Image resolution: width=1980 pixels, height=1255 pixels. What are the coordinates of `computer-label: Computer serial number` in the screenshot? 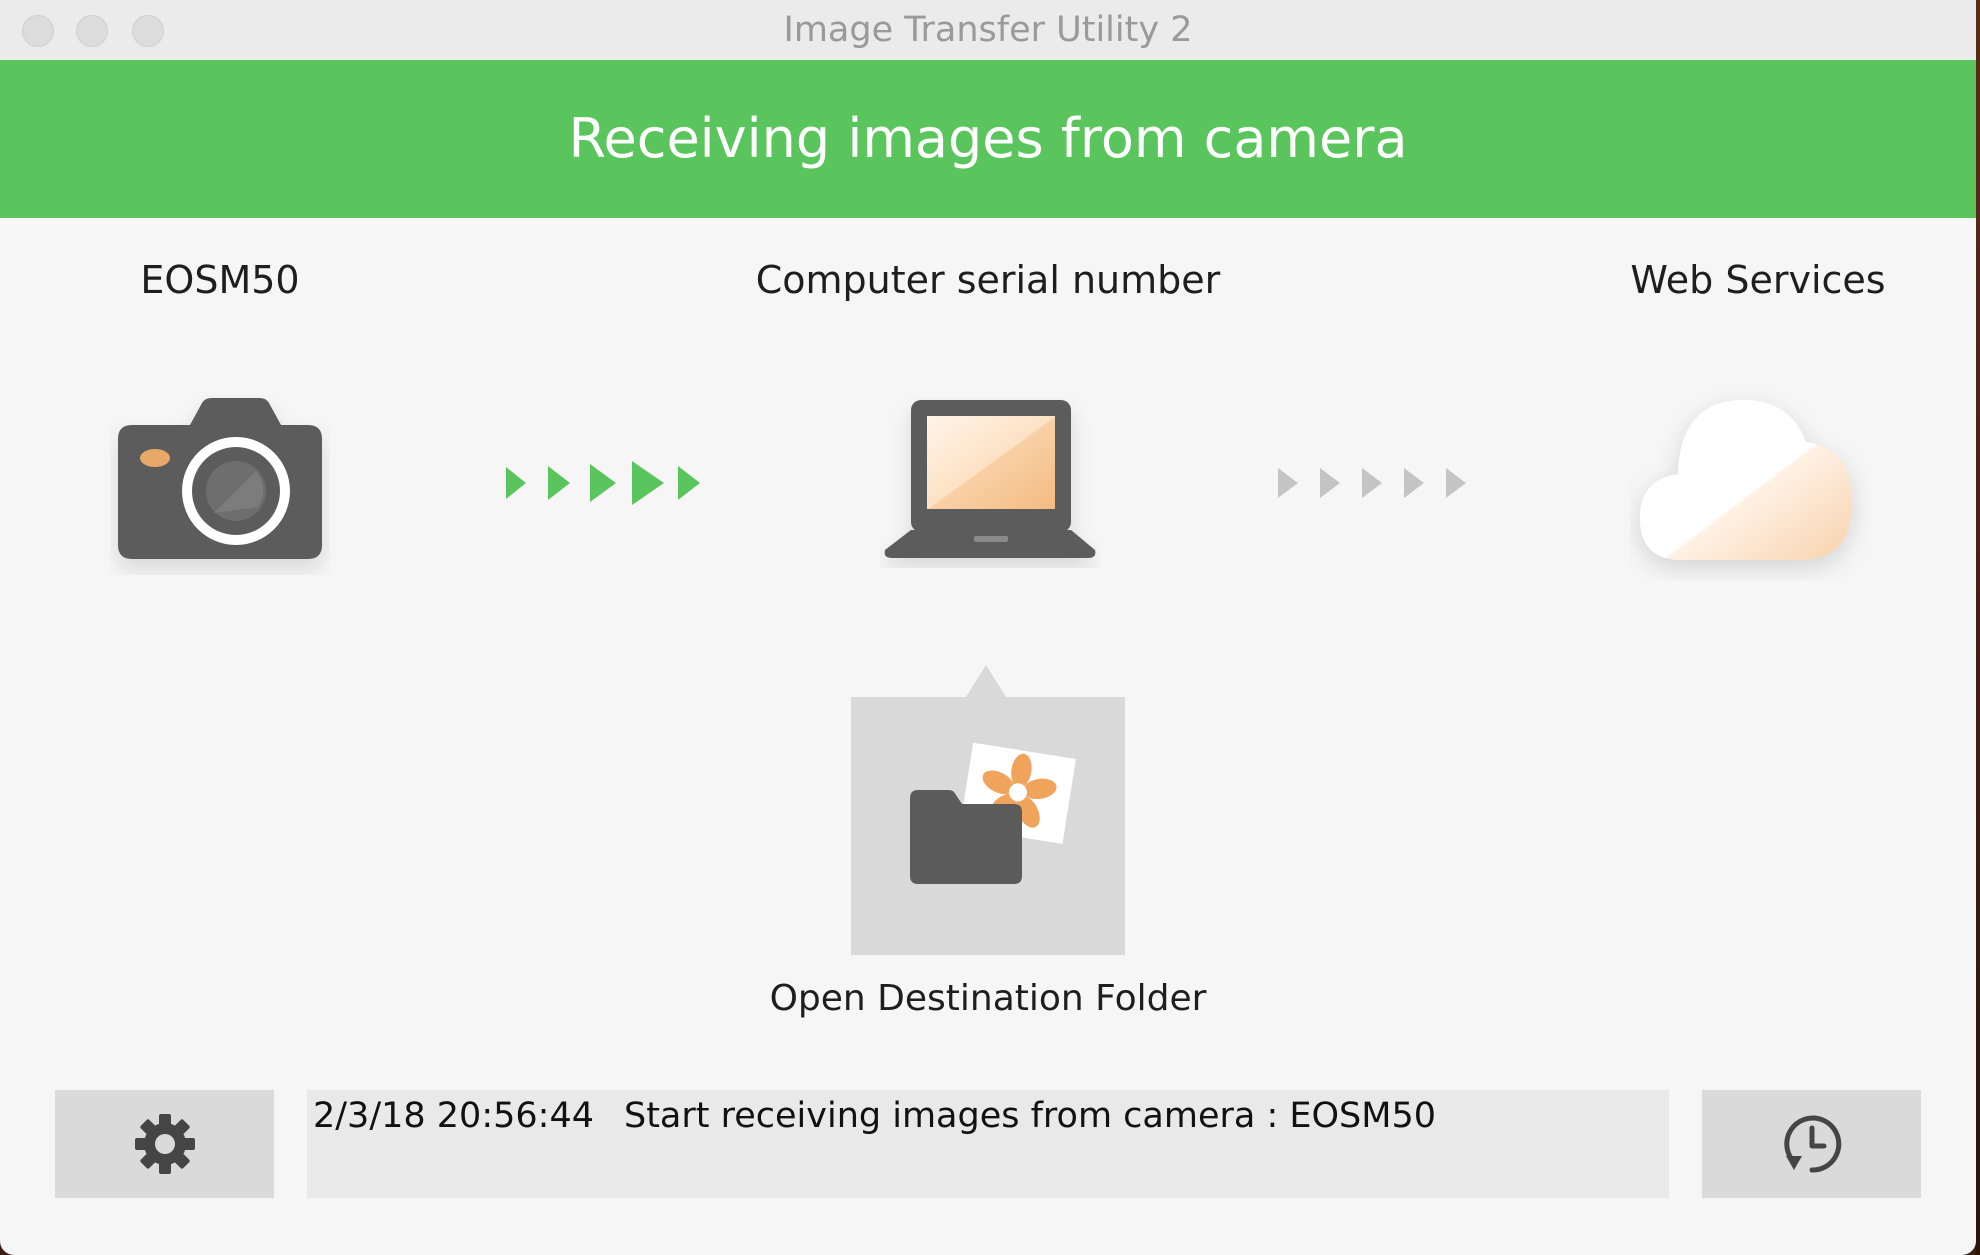 It's located at (988, 280).